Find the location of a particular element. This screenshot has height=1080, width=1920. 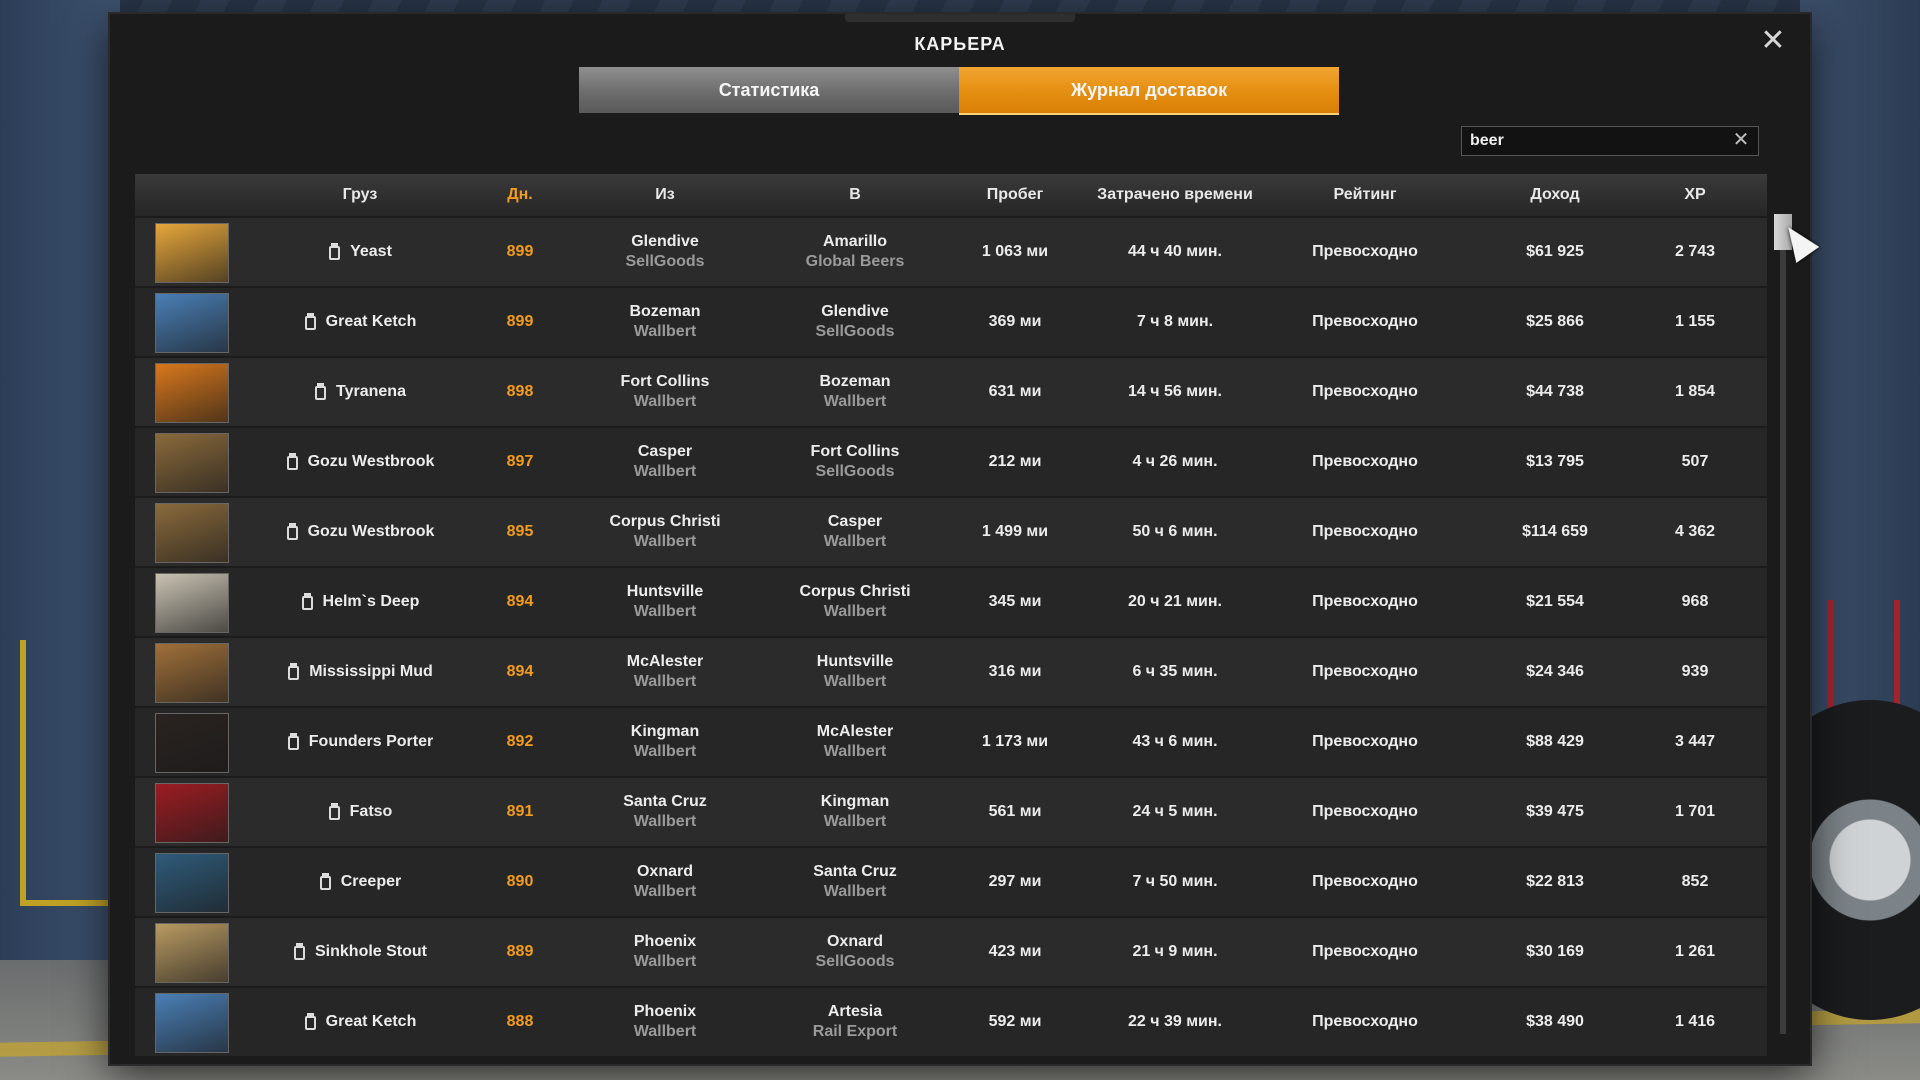

column-header-rating: Рейтинг is located at coordinates (1365, 195).